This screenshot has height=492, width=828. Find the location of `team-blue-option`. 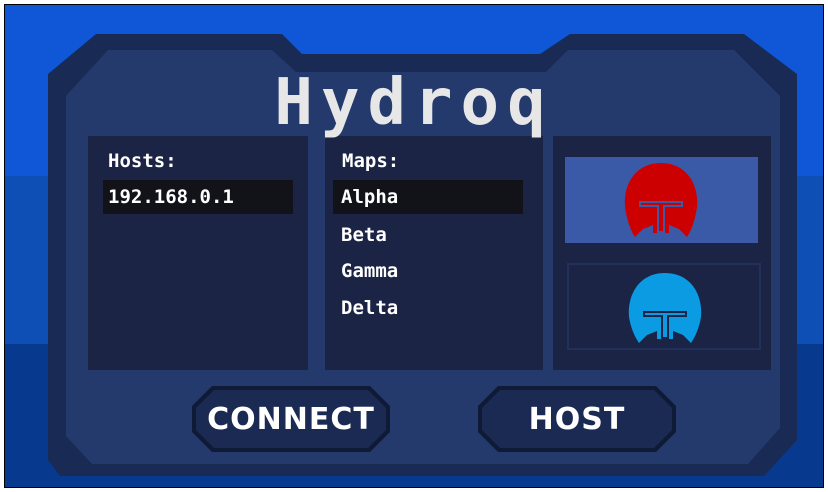

team-blue-option is located at coordinates (664, 306).